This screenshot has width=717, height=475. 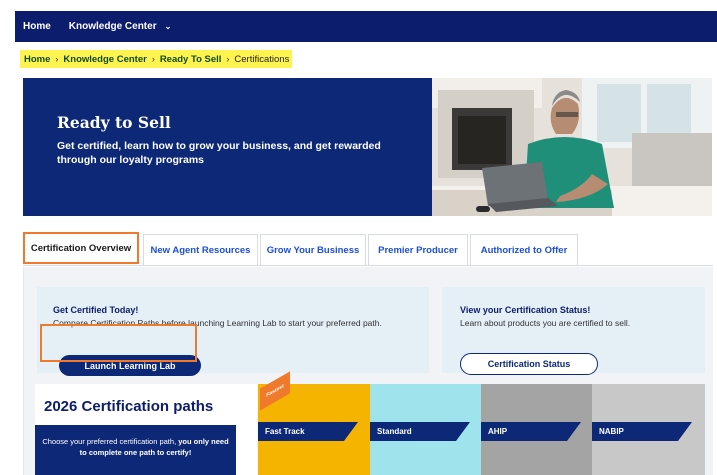 I want to click on chevron-down-icon: ⌄, so click(x=168, y=26).